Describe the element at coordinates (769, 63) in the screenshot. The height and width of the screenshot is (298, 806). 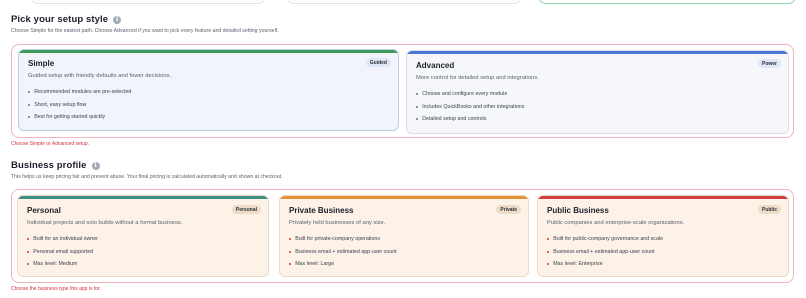
I see `card-badge: Power` at that location.